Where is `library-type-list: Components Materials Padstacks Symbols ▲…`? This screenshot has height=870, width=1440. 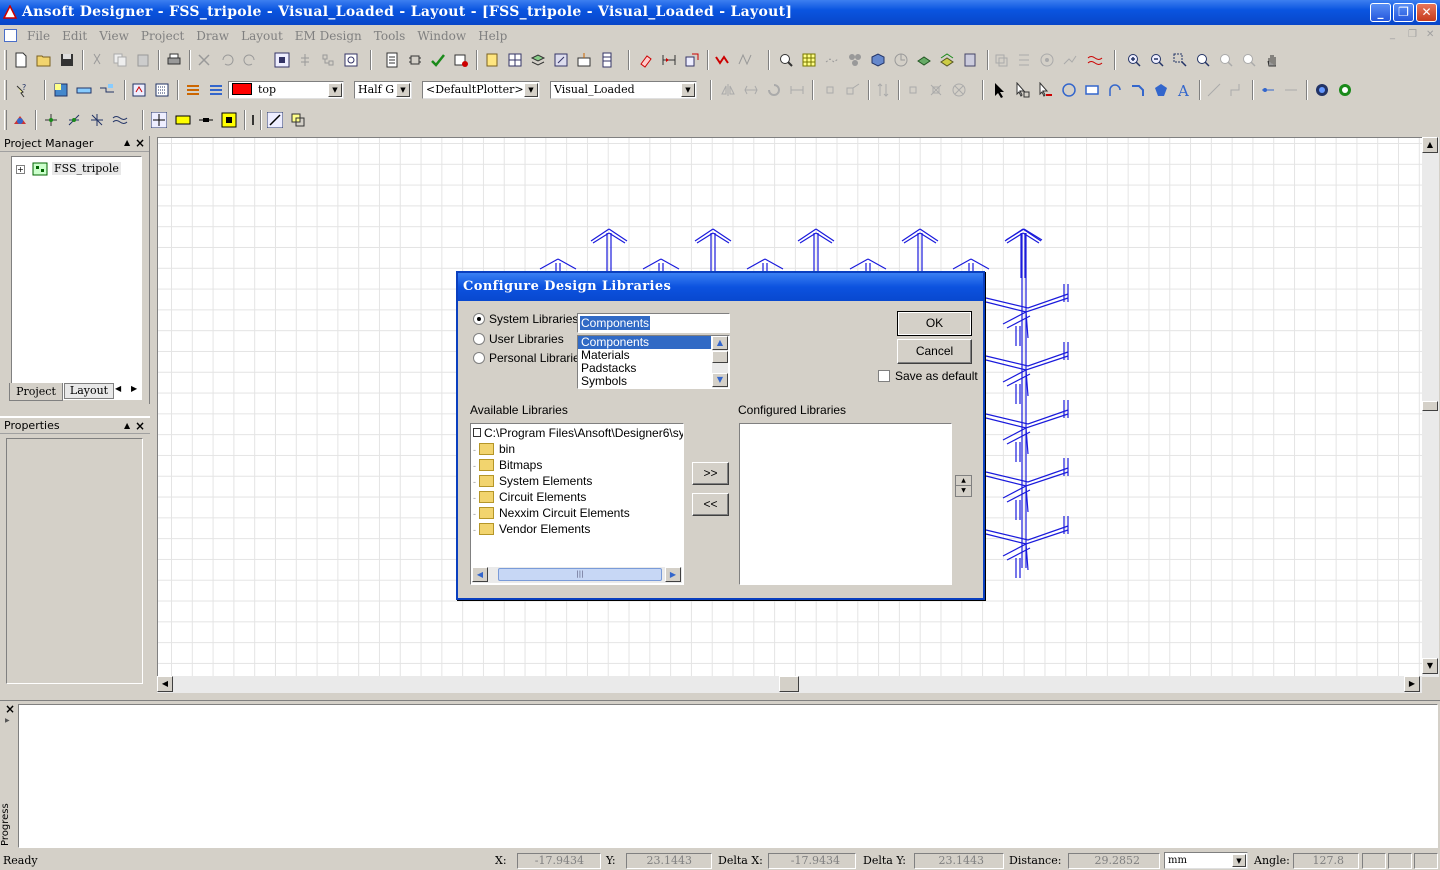 library-type-list: Components Materials Padstacks Symbols ▲… is located at coordinates (653, 362).